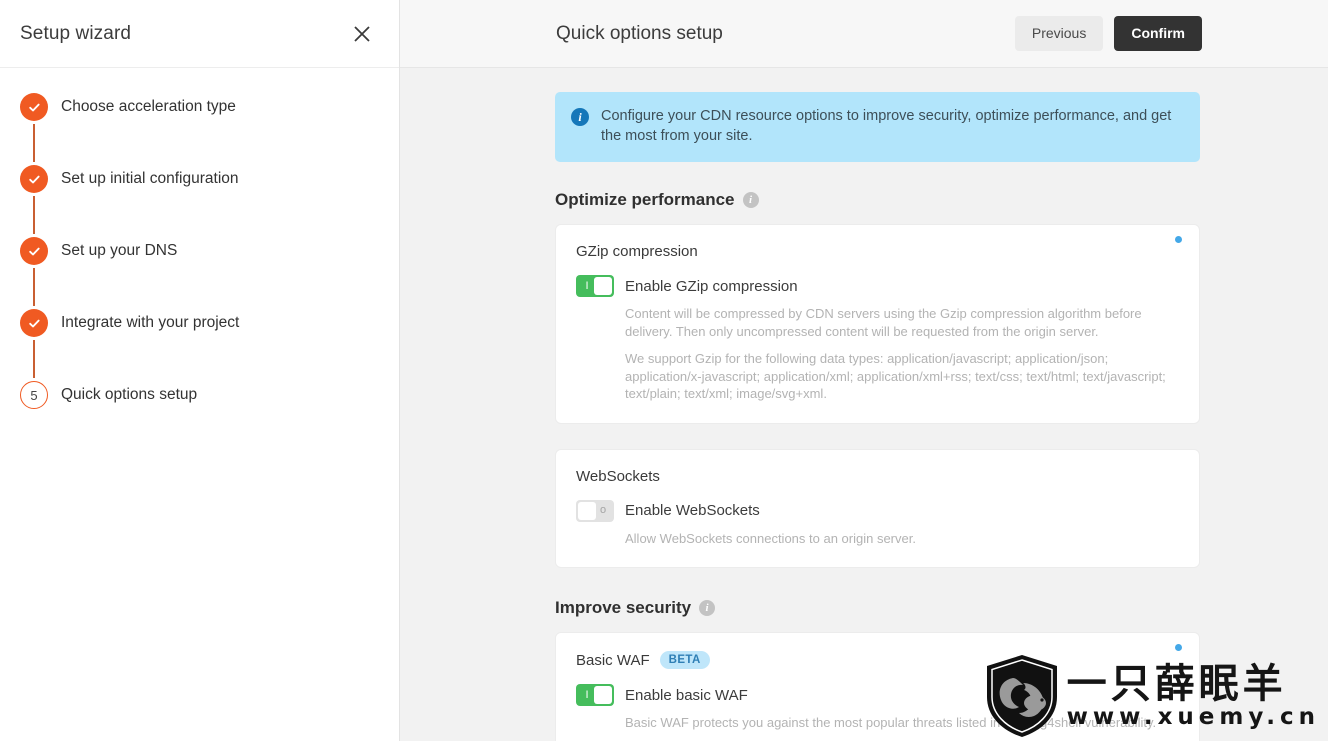 The width and height of the screenshot is (1328, 741). I want to click on beta-badge: BETA, so click(684, 660).